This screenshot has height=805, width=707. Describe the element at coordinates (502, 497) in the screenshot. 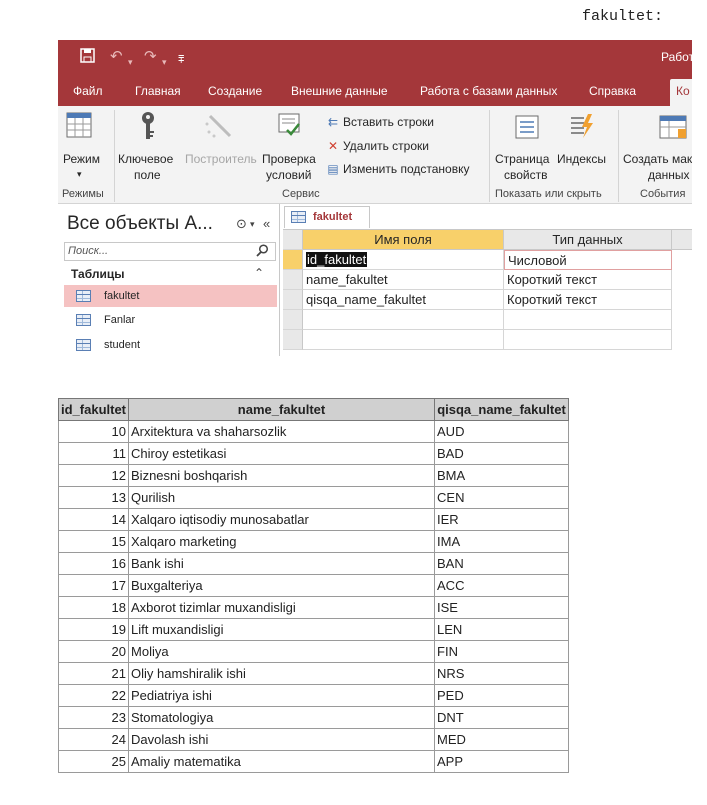

I see `short-name-cell: CEN` at that location.